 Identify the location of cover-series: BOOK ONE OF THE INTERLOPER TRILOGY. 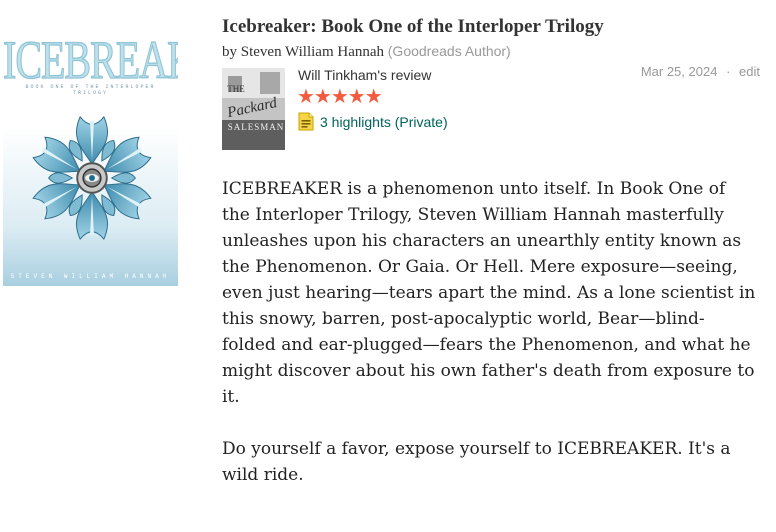
(90, 90).